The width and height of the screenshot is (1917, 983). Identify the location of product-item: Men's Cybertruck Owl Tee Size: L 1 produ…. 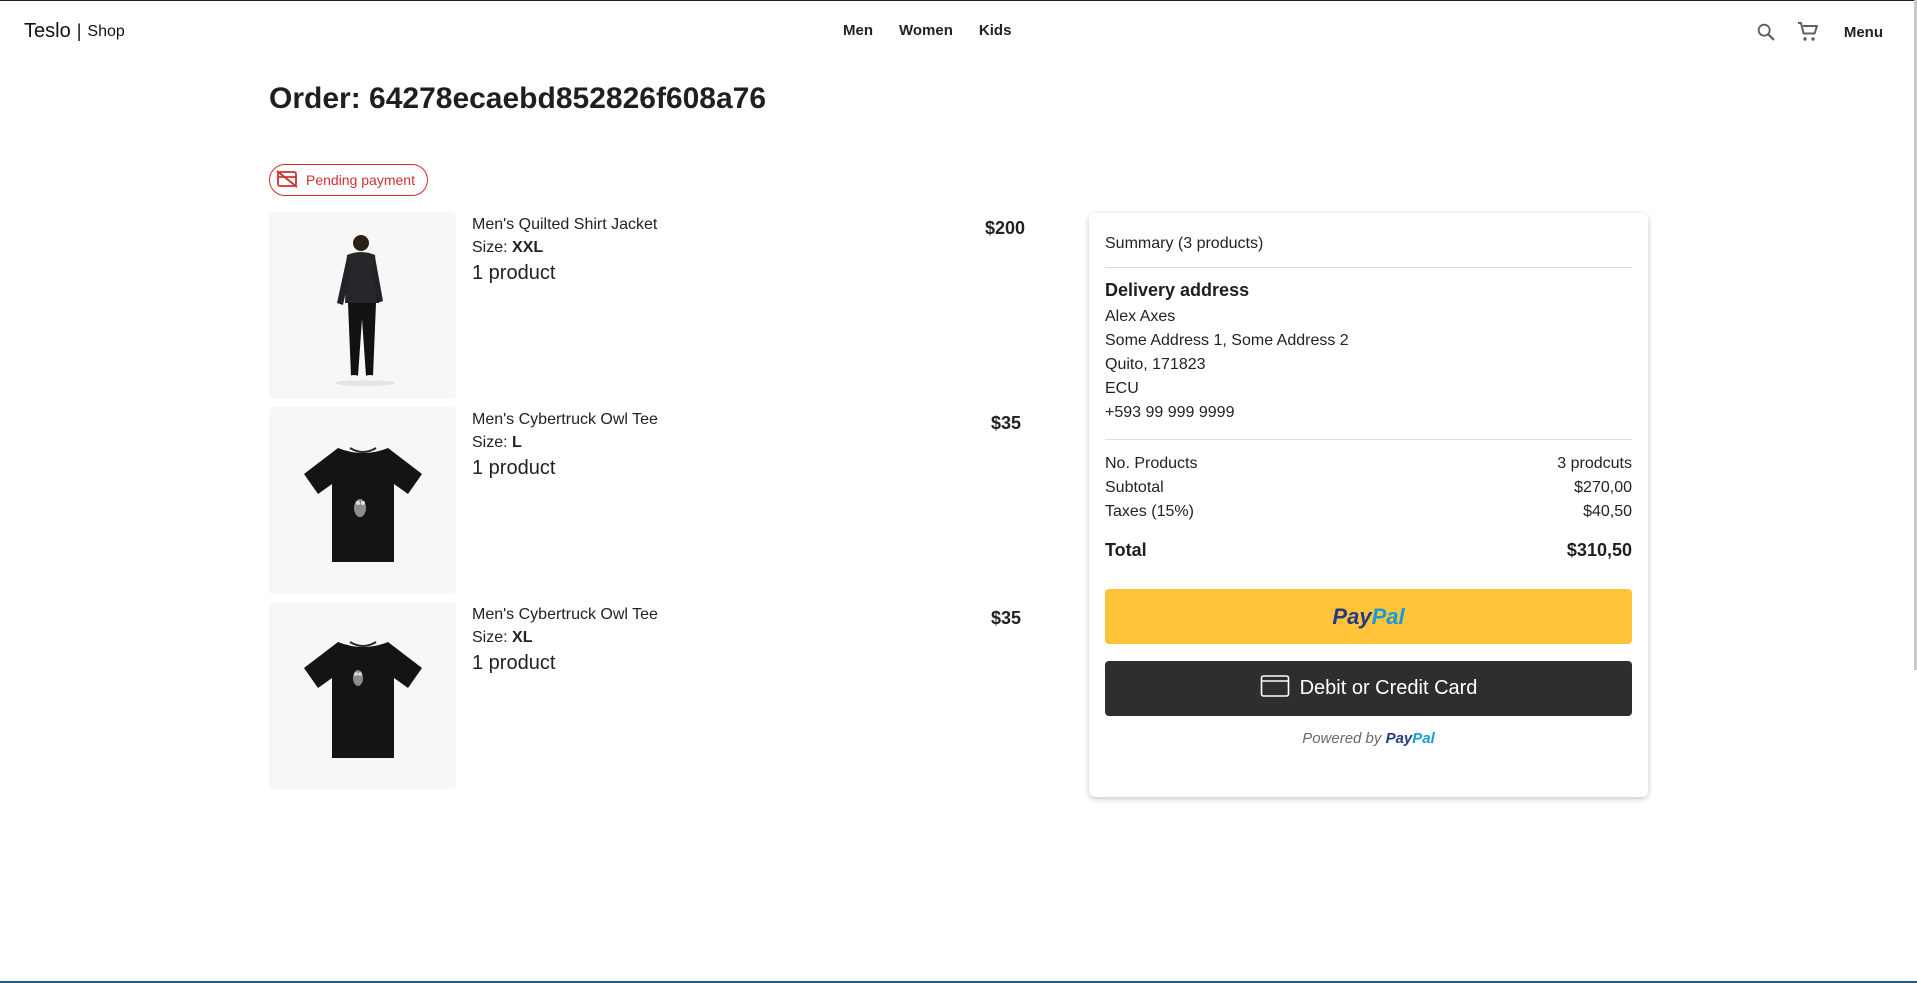
(649, 500).